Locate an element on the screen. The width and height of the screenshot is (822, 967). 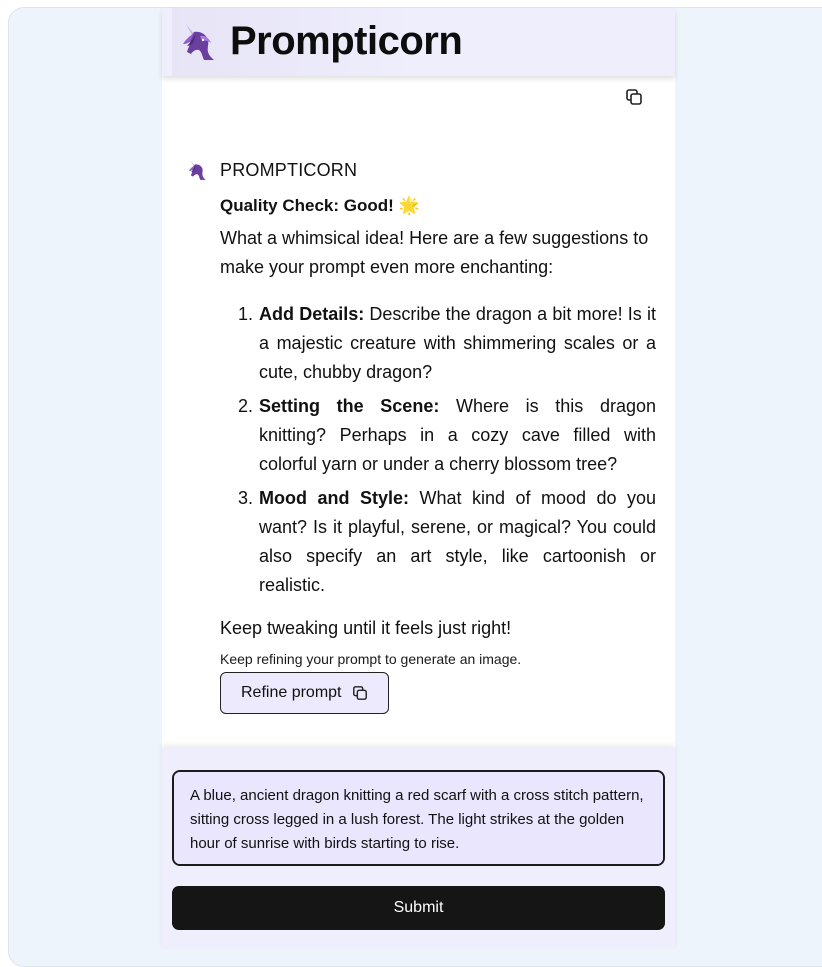
suggestion-title: Add Details: is located at coordinates (312, 314).